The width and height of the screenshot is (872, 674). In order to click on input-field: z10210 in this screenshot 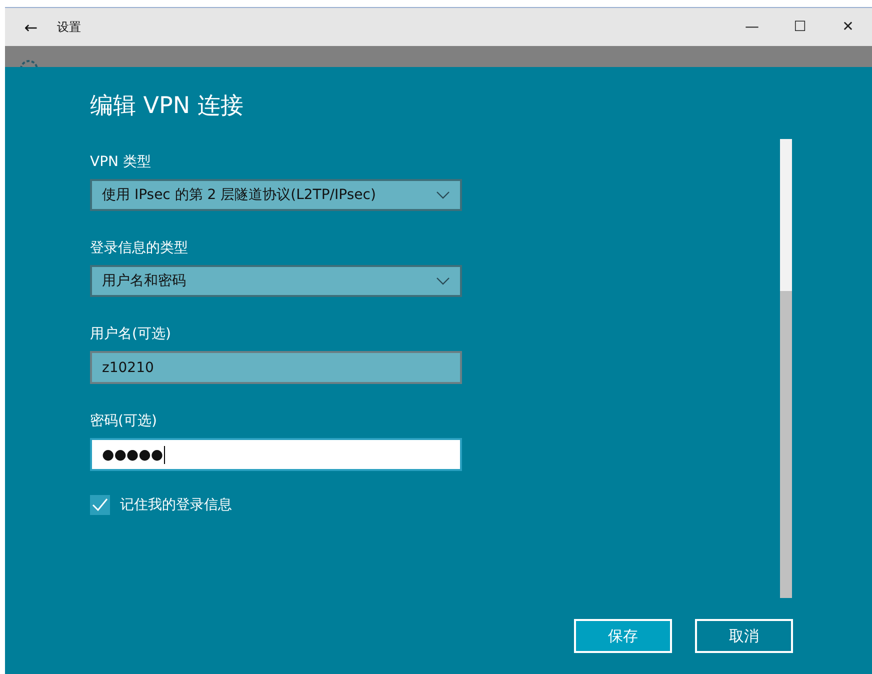, I will do `click(276, 367)`.